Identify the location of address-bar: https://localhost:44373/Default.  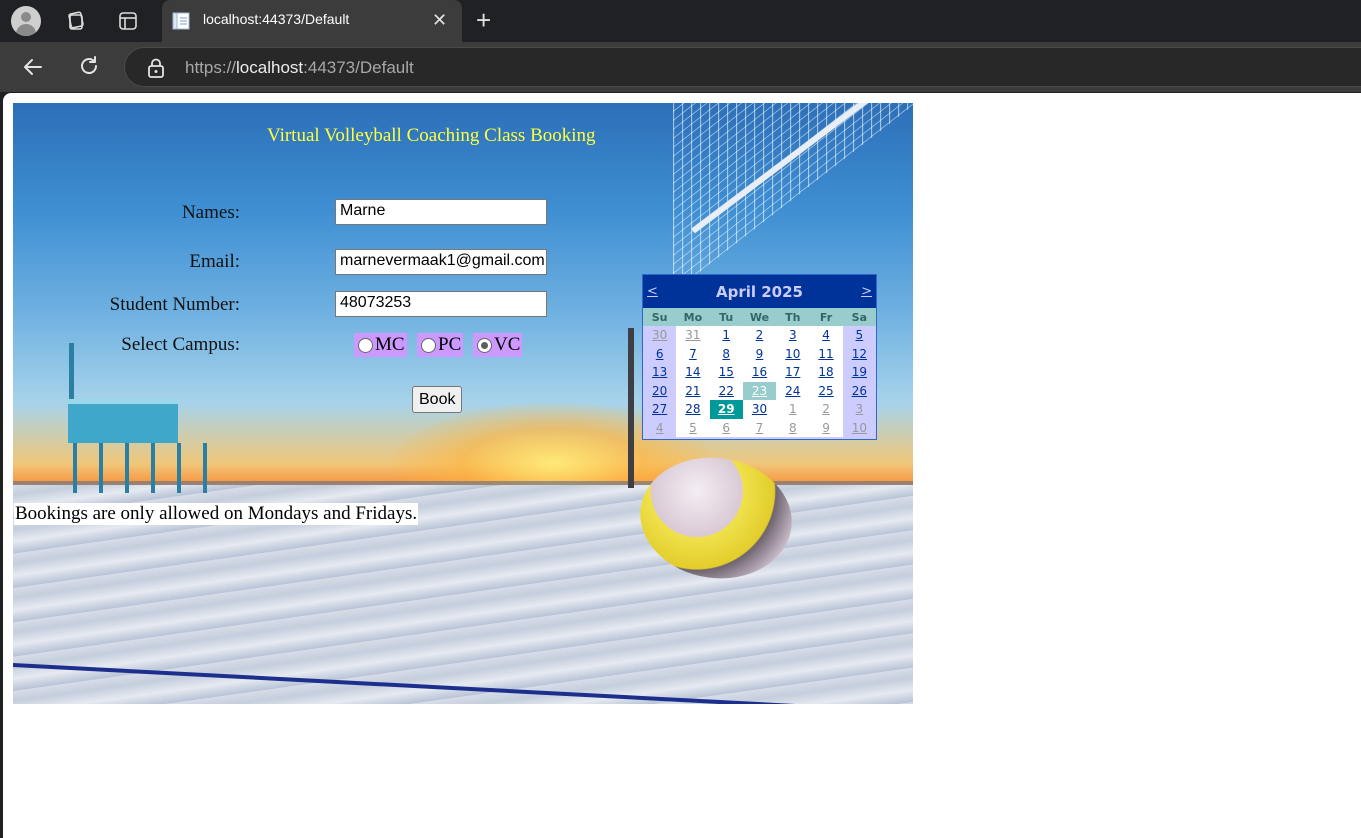
(742, 67).